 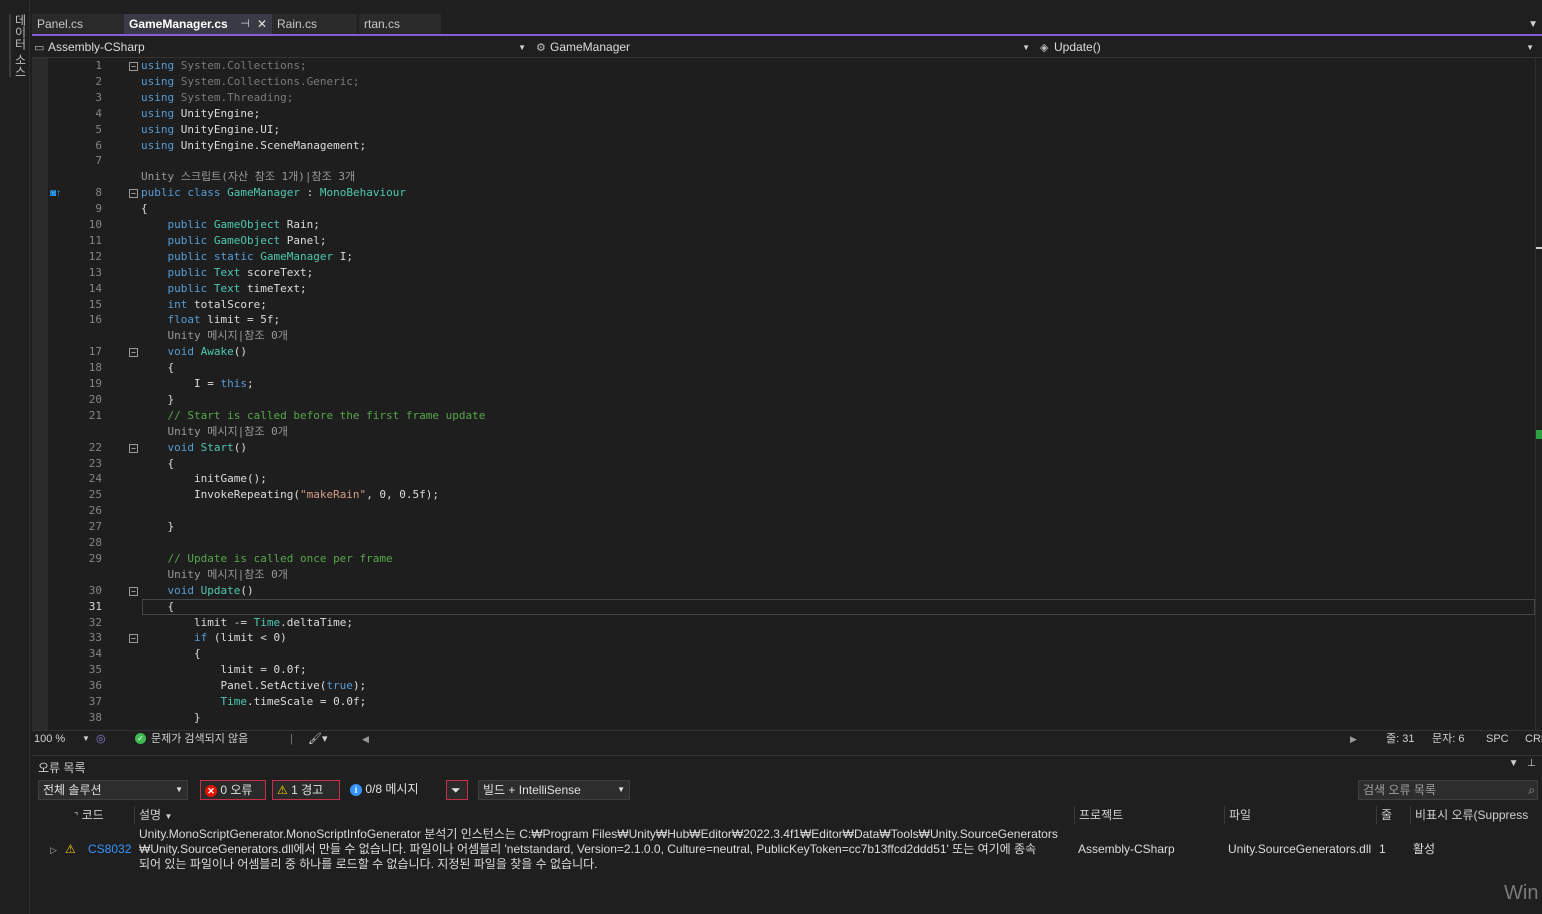 What do you see at coordinates (247, 257) in the screenshot?
I see `code-text: public static GameManager I;` at bounding box center [247, 257].